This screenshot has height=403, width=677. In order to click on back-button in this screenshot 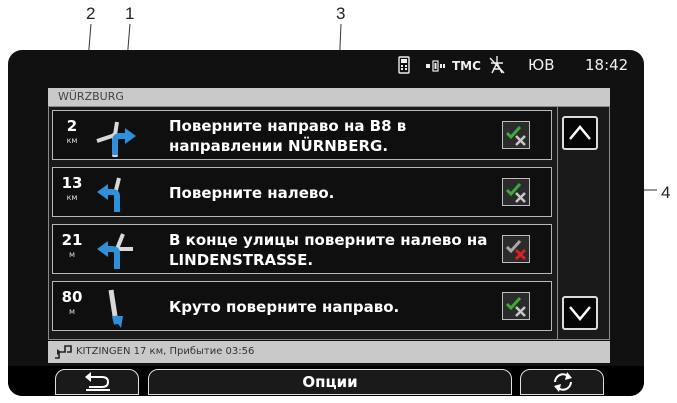, I will do `click(97, 382)`.